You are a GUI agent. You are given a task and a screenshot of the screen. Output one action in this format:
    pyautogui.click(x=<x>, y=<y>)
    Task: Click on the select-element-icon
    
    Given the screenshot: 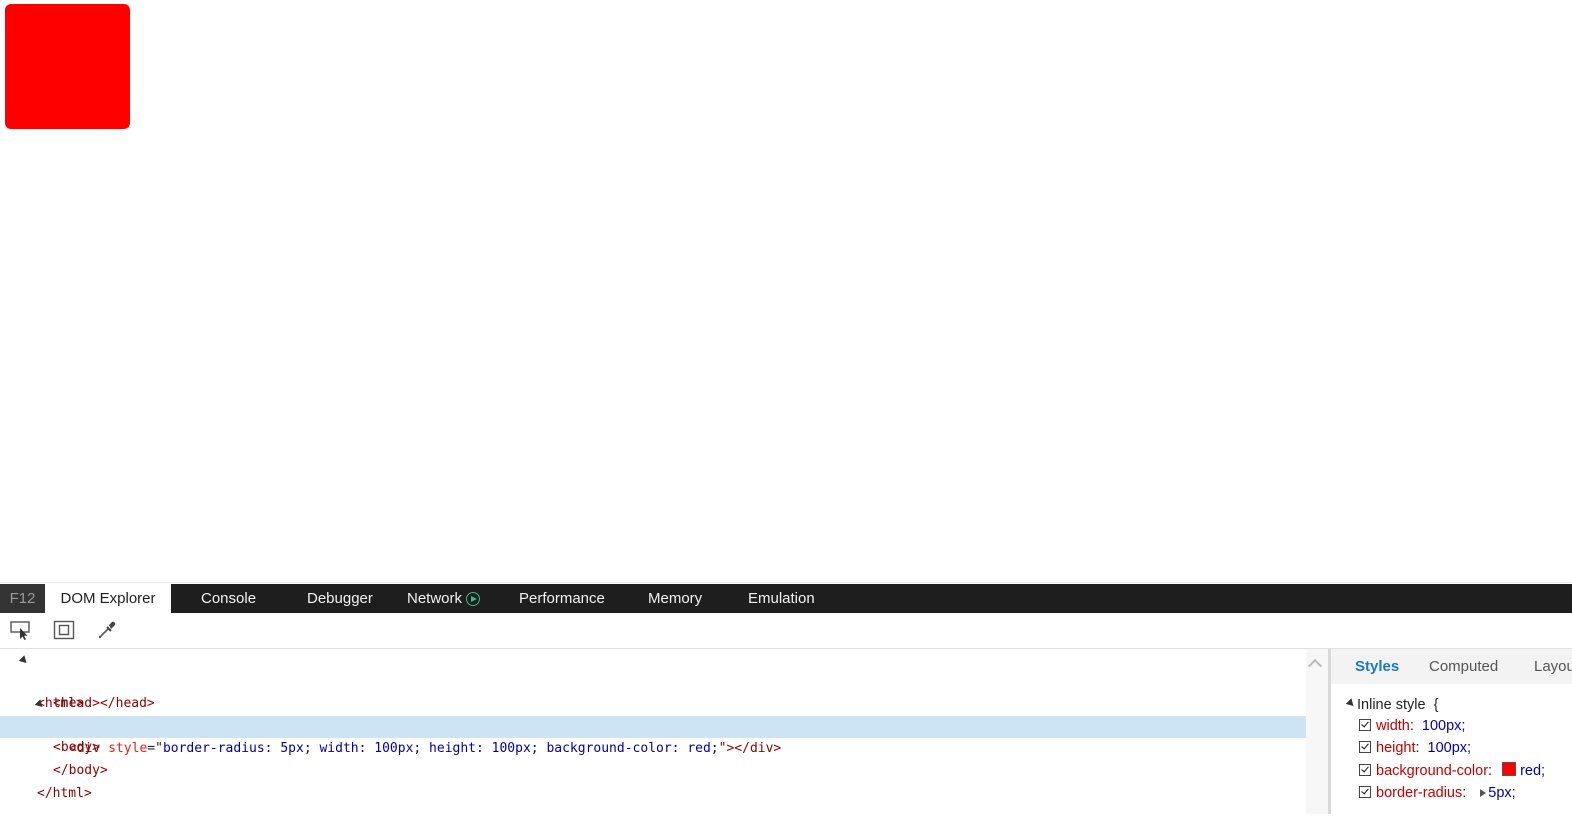 What is the action you would take?
    pyautogui.click(x=20, y=630)
    